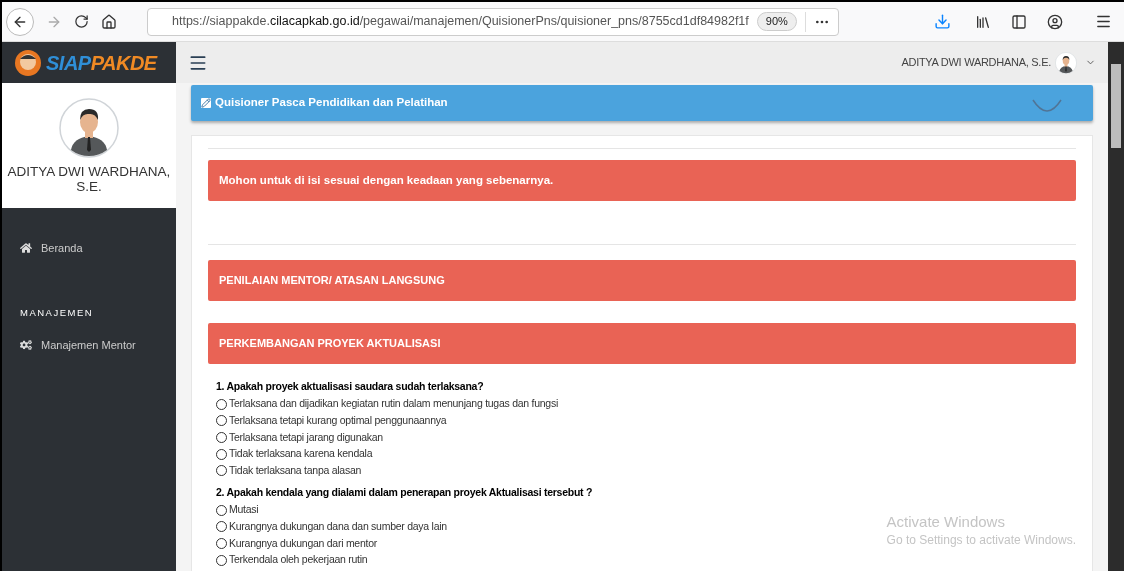  What do you see at coordinates (1116, 306) in the screenshot?
I see `scrollbar` at bounding box center [1116, 306].